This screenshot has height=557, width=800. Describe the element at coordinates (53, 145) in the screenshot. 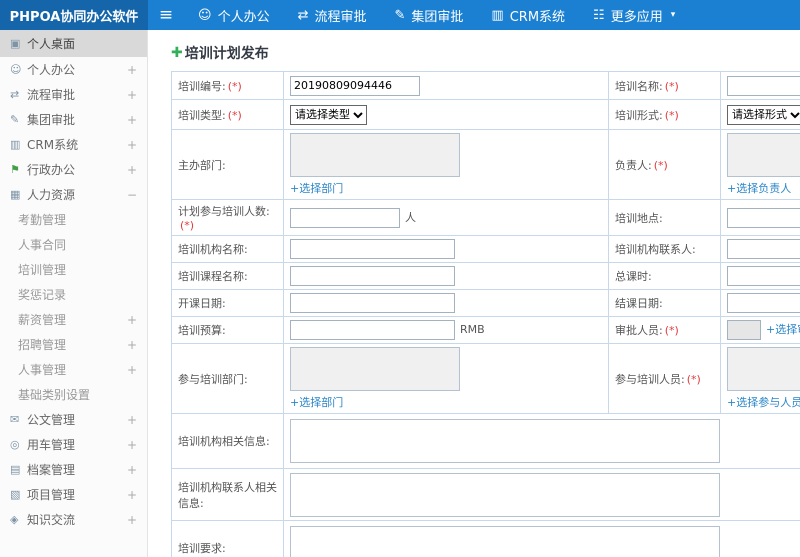

I see `sidebar-item-label: CRM系统` at that location.